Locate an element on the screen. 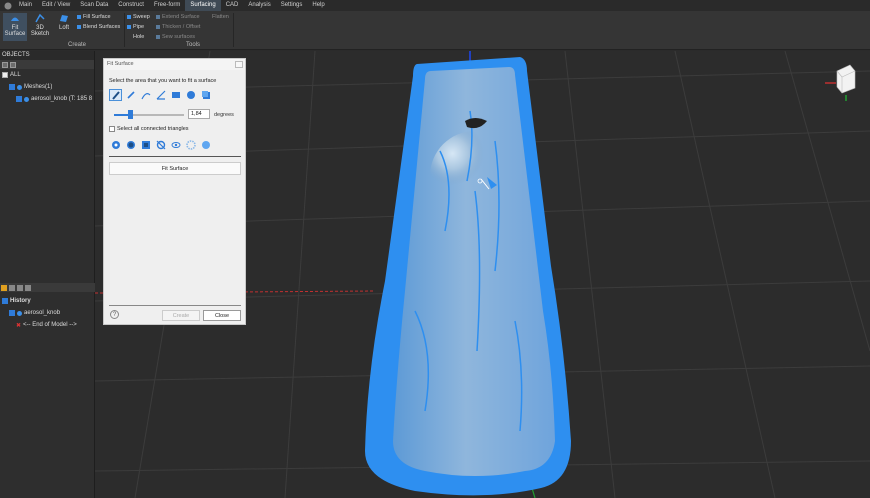  history-undo-icon is located at coordinates (12, 287).